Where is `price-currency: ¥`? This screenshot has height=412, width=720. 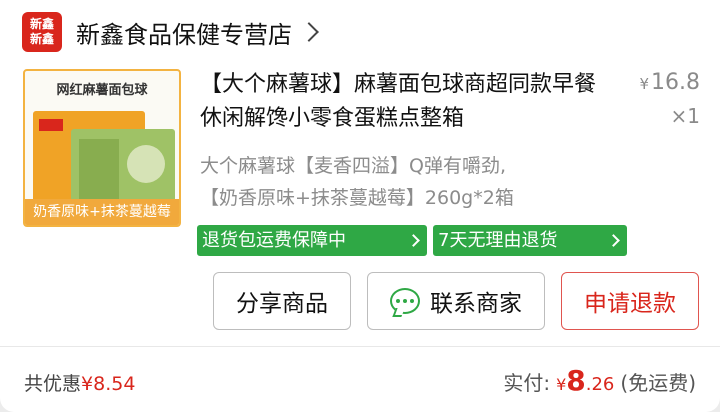
price-currency: ¥ is located at coordinates (644, 84).